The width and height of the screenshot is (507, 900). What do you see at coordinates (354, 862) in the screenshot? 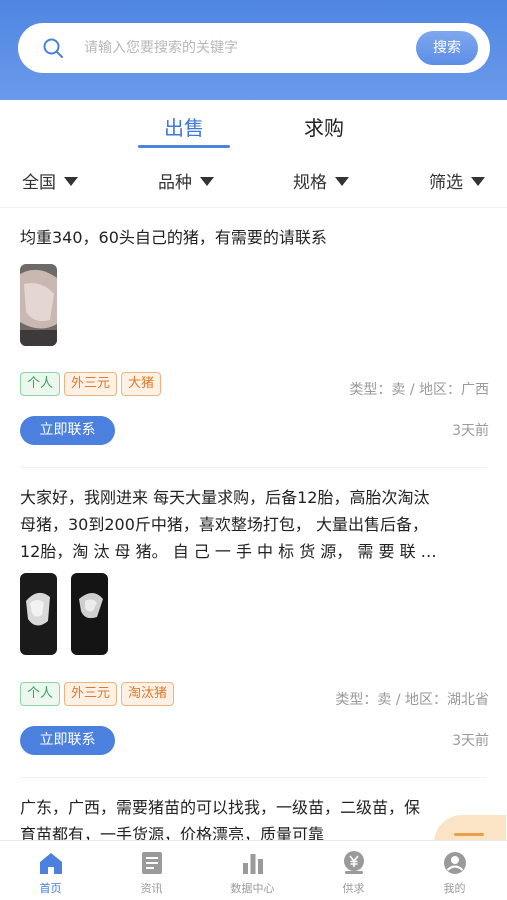
I see `yuan-icon` at bounding box center [354, 862].